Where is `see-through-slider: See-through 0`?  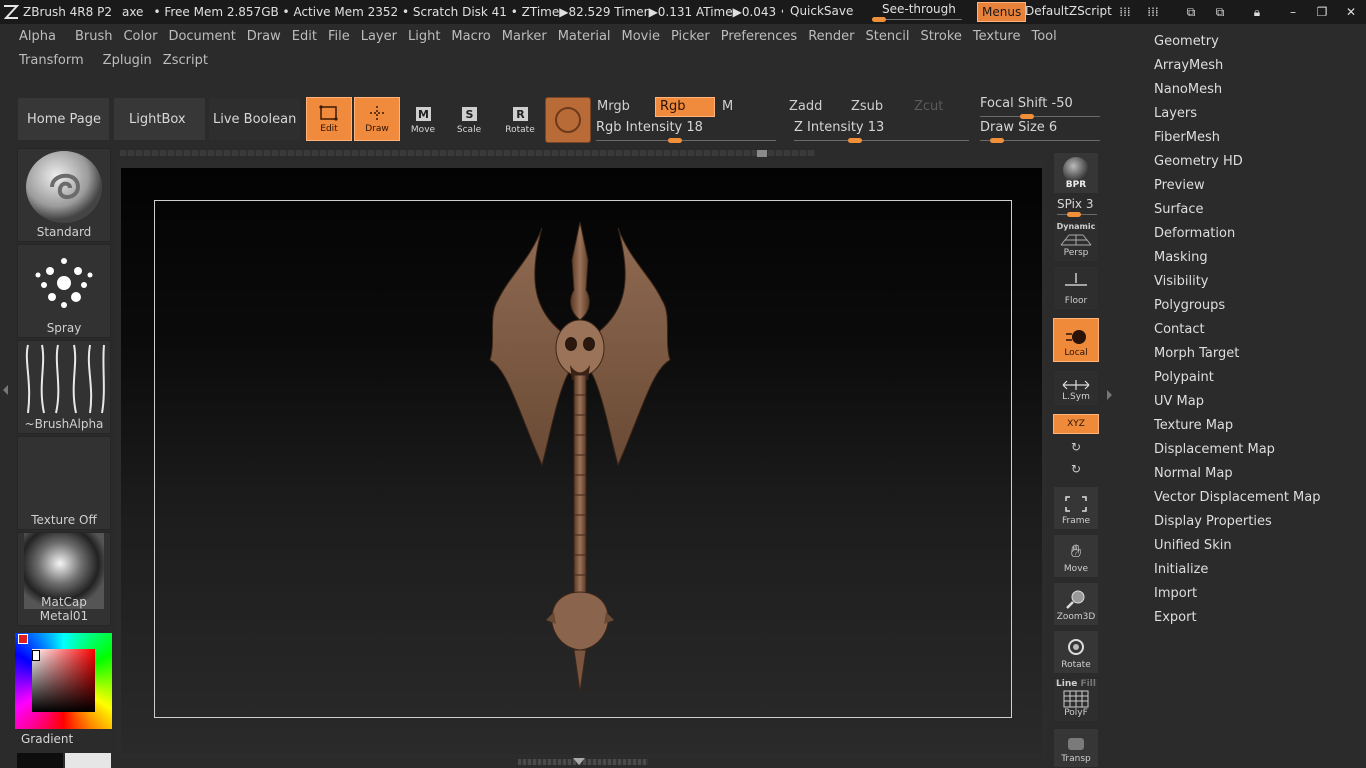
see-through-slider: See-through 0 is located at coordinates (918, 12).